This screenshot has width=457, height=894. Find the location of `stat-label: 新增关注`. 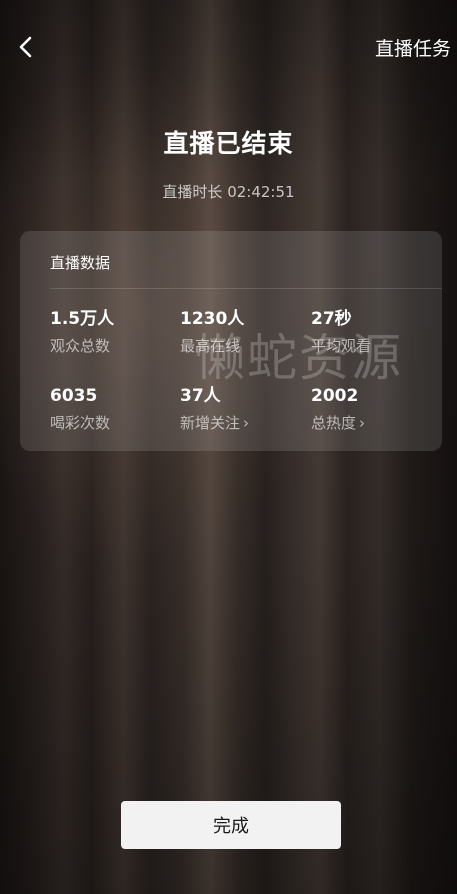

stat-label: 新增关注 is located at coordinates (210, 423).